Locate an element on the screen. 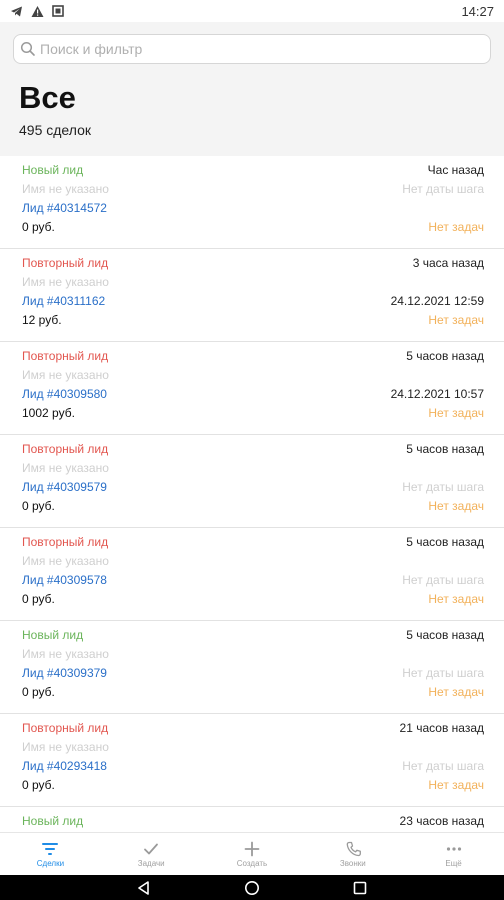 This screenshot has height=900, width=504. nav-tasks-label: Задачи is located at coordinates (151, 863).